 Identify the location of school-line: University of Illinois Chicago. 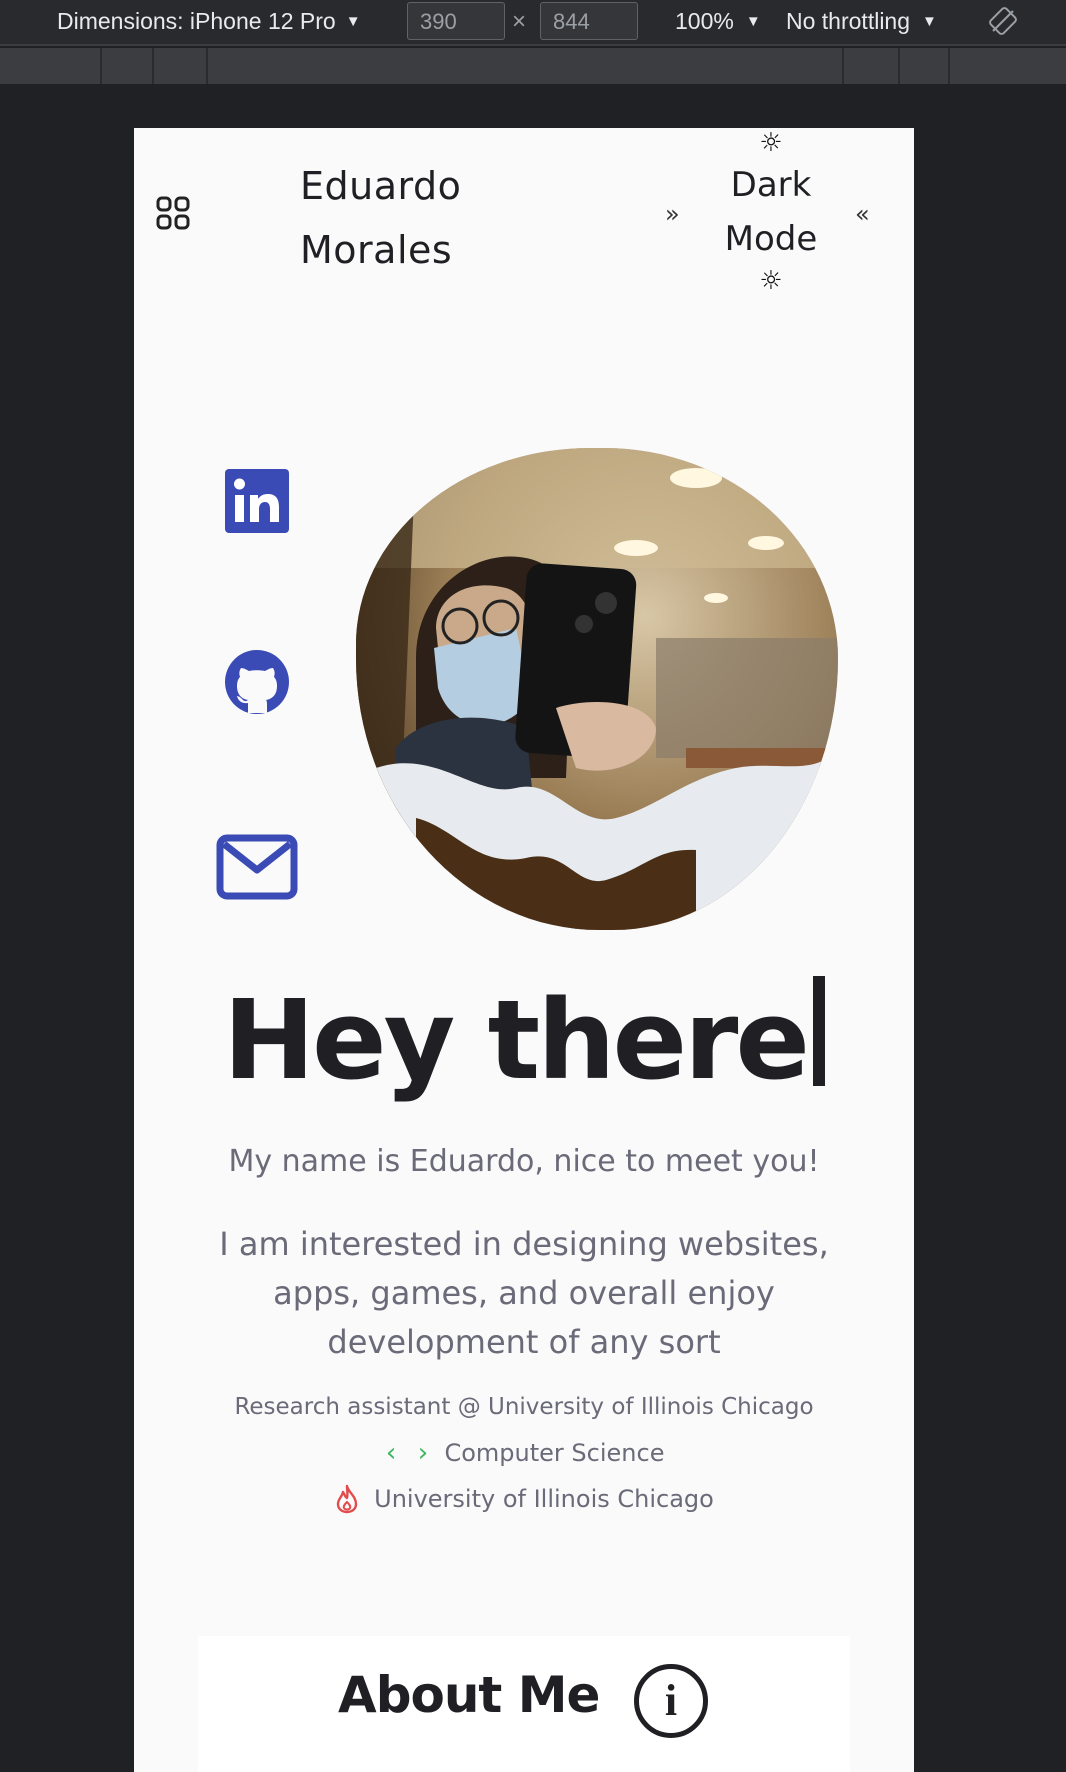
(524, 1499).